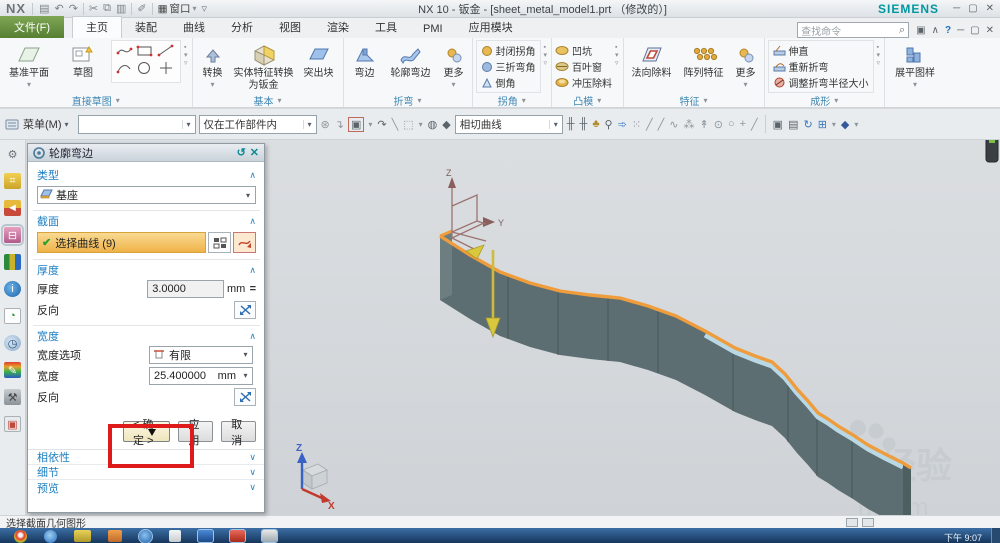 Image resolution: width=1000 pixels, height=543 pixels. What do you see at coordinates (146, 27) in the screenshot?
I see `tab-assembly: 装配` at bounding box center [146, 27].